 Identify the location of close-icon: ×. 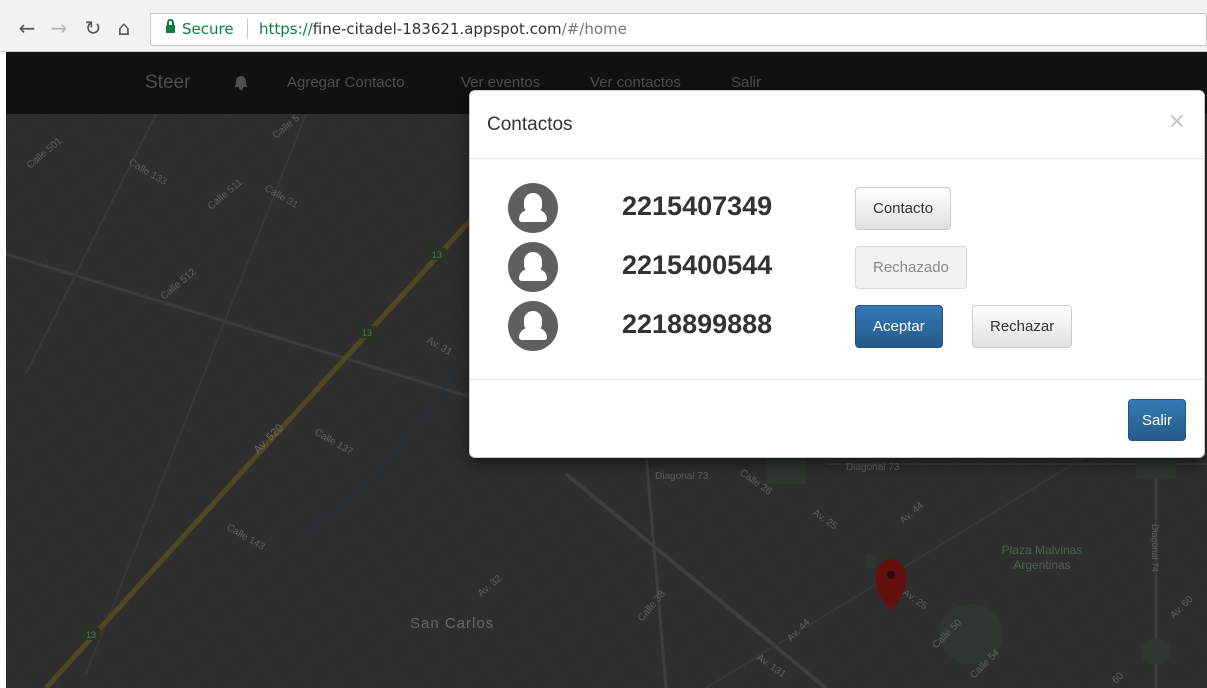
(1177, 121).